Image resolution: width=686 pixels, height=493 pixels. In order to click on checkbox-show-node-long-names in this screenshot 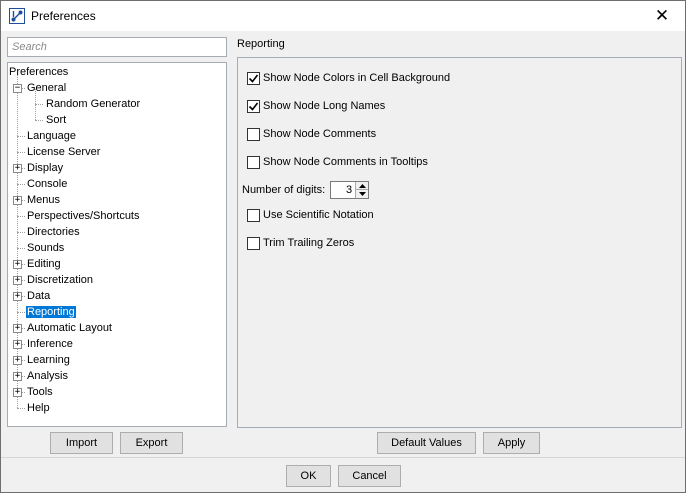, I will do `click(253, 106)`.